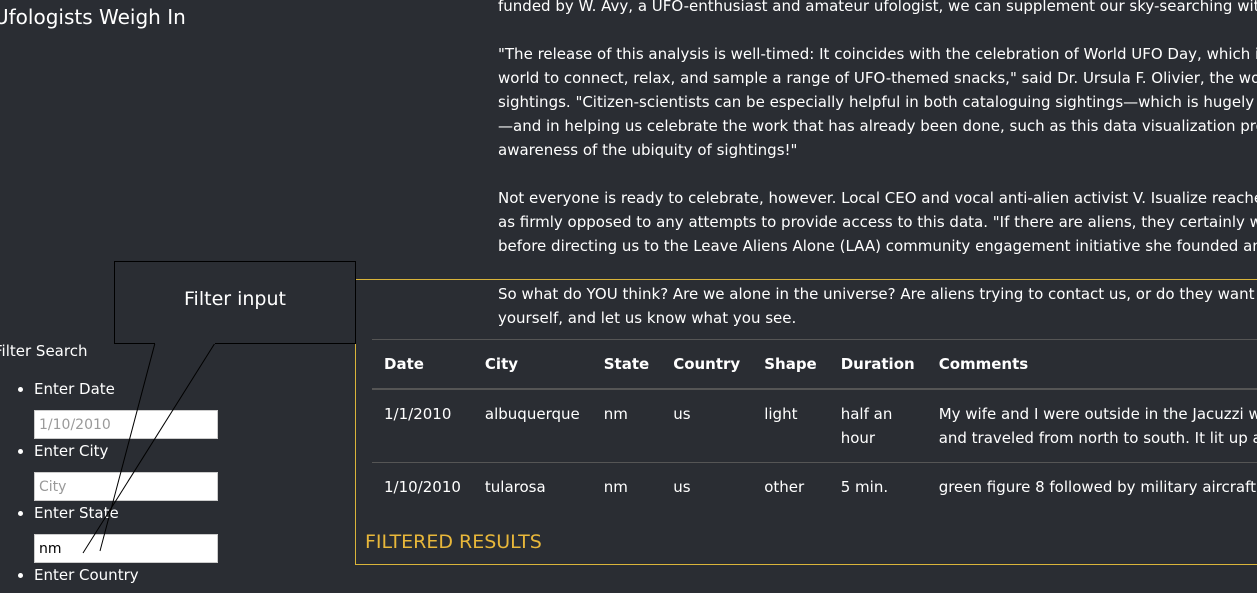 This screenshot has width=1257, height=593. What do you see at coordinates (44, 351) in the screenshot?
I see `filter-search-title: Filter Search` at bounding box center [44, 351].